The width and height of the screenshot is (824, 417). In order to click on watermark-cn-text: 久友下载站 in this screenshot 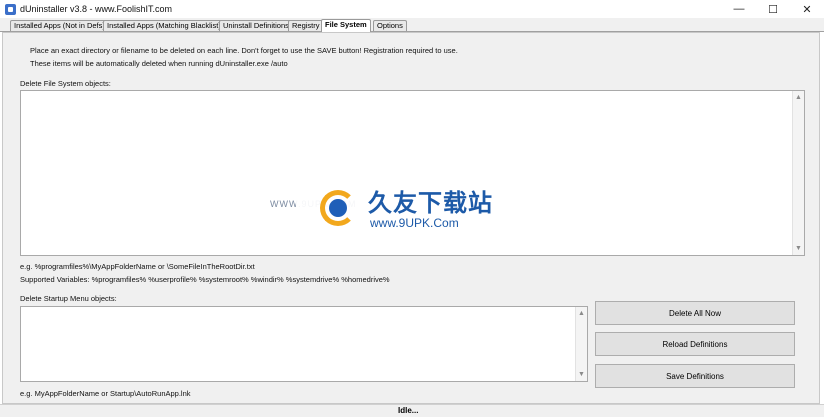, I will do `click(430, 203)`.